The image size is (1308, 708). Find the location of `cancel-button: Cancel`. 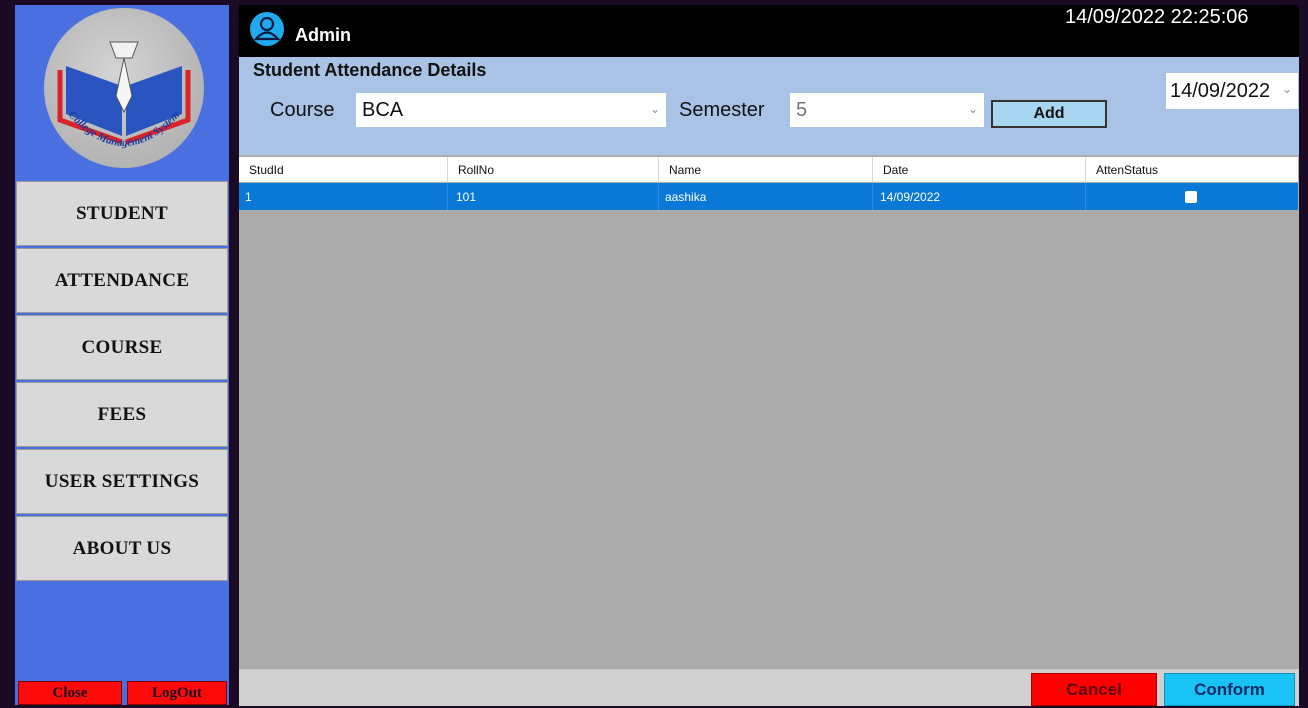

cancel-button: Cancel is located at coordinates (1094, 689).